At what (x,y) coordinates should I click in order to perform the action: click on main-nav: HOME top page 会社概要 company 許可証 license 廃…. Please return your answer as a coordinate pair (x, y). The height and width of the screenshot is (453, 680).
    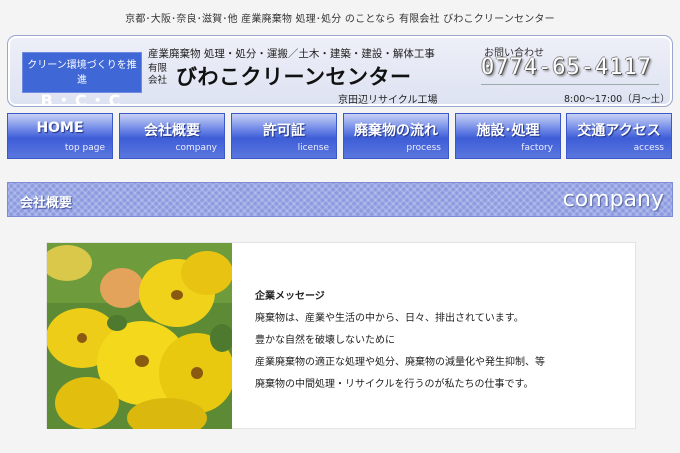
    Looking at the image, I should click on (340, 136).